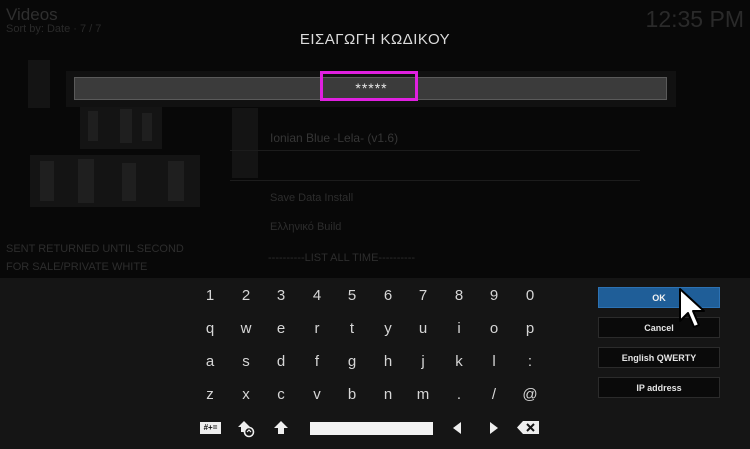 This screenshot has height=449, width=750. I want to click on key: e, so click(281, 329).